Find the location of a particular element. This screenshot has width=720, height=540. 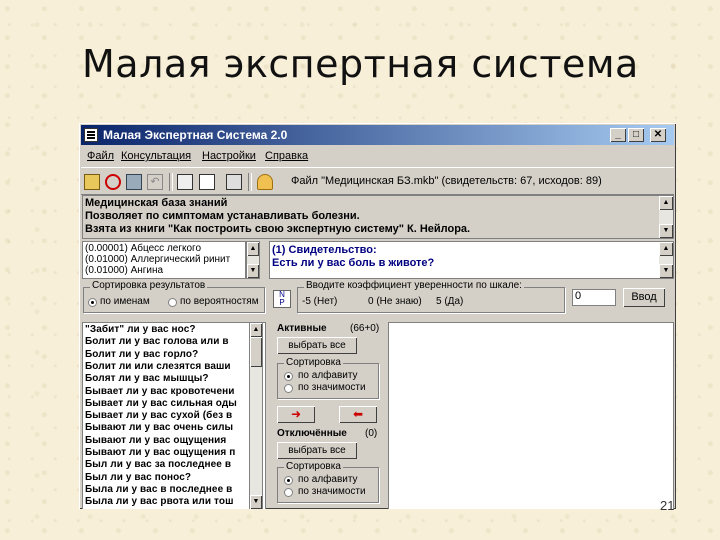

disabled-sort-title: Сортировка is located at coordinates (313, 466).